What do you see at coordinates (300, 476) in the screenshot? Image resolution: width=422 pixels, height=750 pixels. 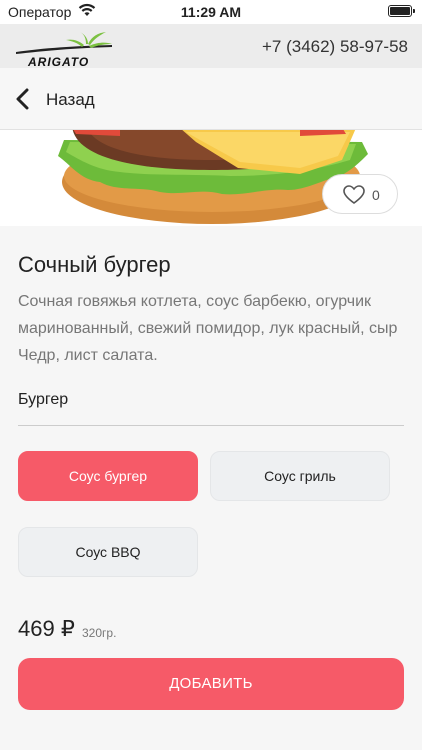 I see `option-chip-sauce-grill: Соус гриль` at bounding box center [300, 476].